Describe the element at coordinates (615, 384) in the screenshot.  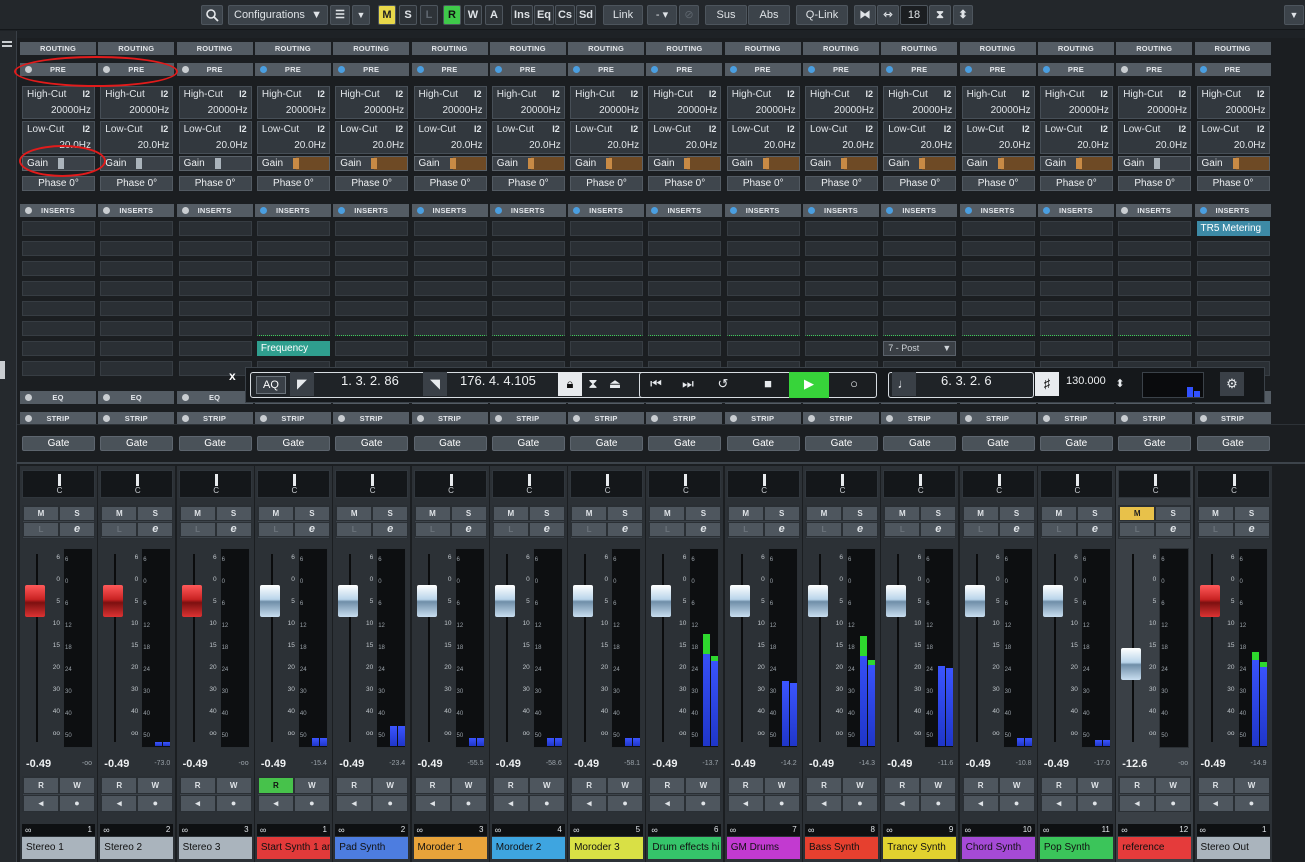
I see `punch-out-icon: ⏏` at that location.